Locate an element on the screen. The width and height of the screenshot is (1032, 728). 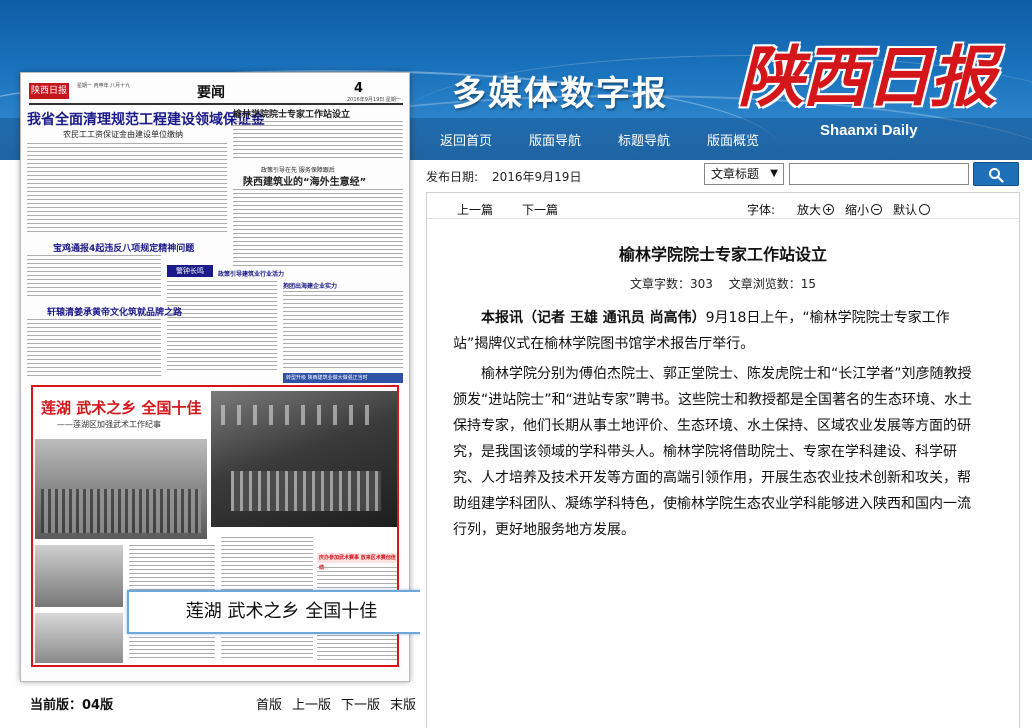
search-button is located at coordinates (996, 174).